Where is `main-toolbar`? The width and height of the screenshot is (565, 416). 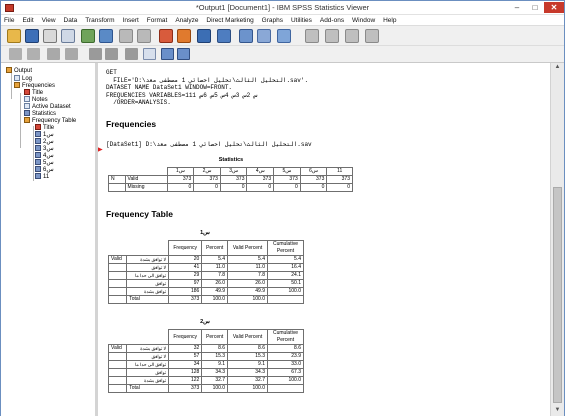
main-toolbar is located at coordinates (282, 36).